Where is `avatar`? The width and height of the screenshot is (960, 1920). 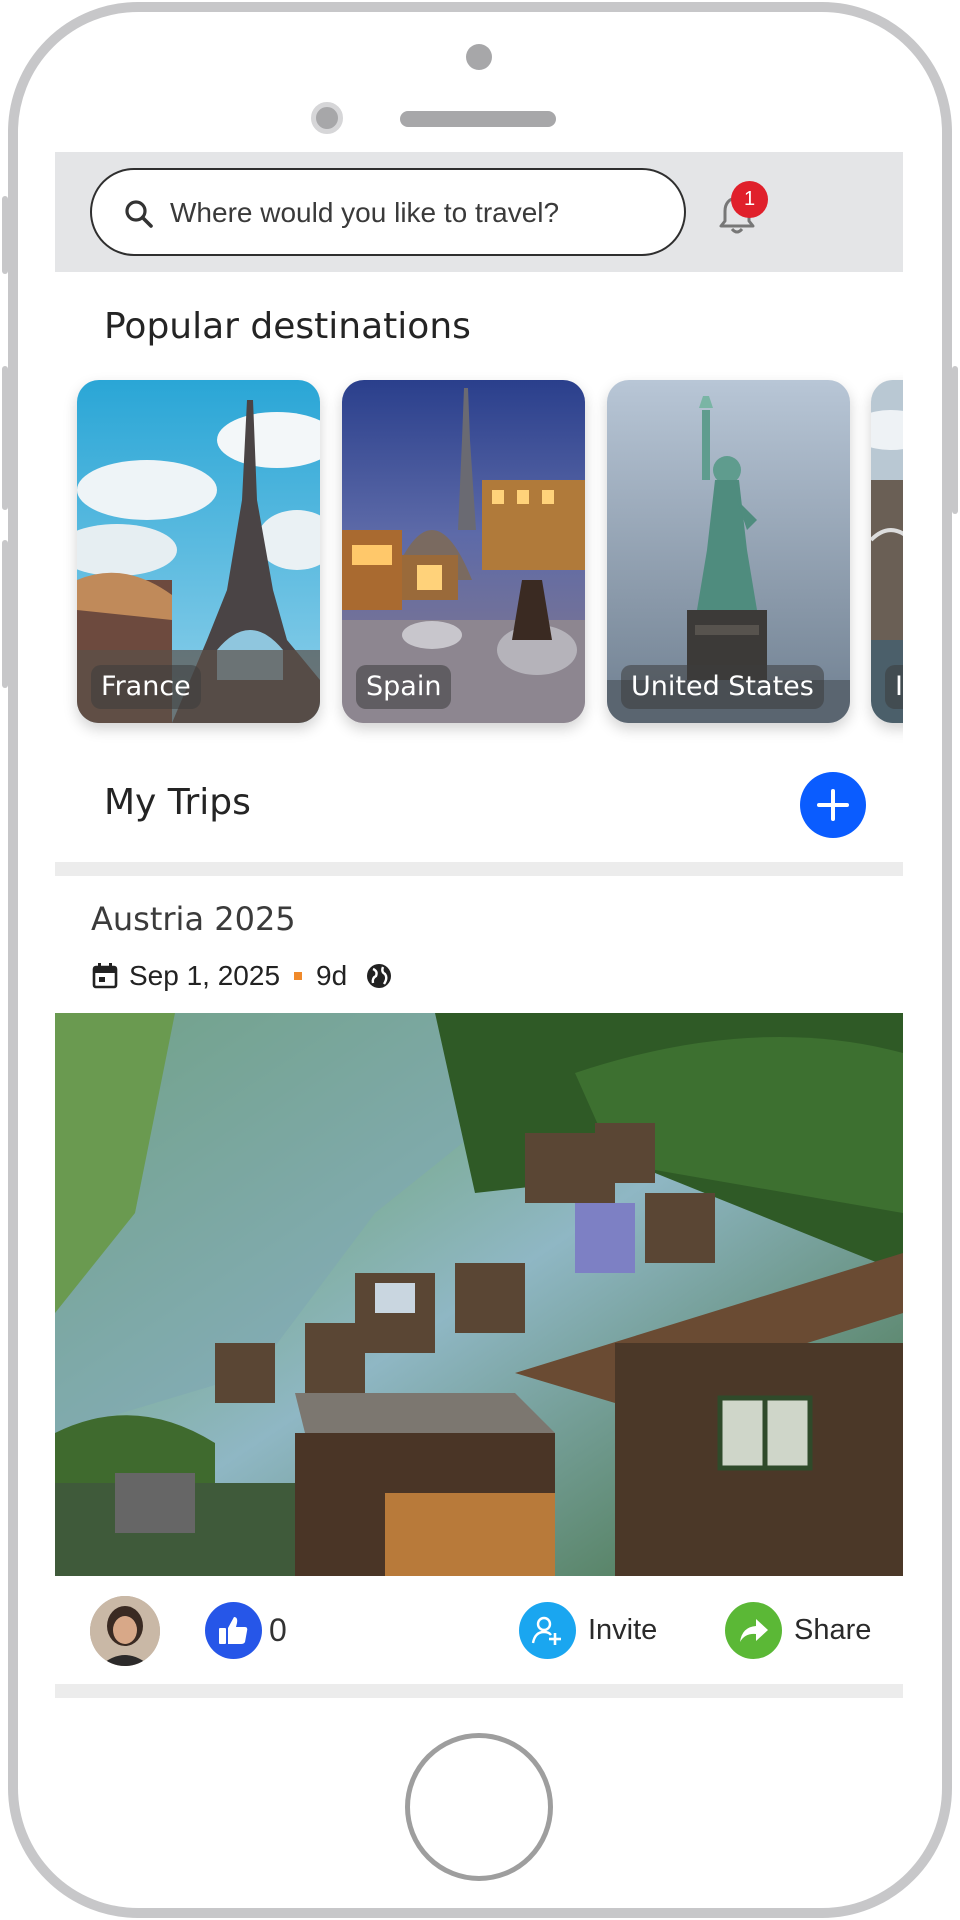
avatar is located at coordinates (125, 1631).